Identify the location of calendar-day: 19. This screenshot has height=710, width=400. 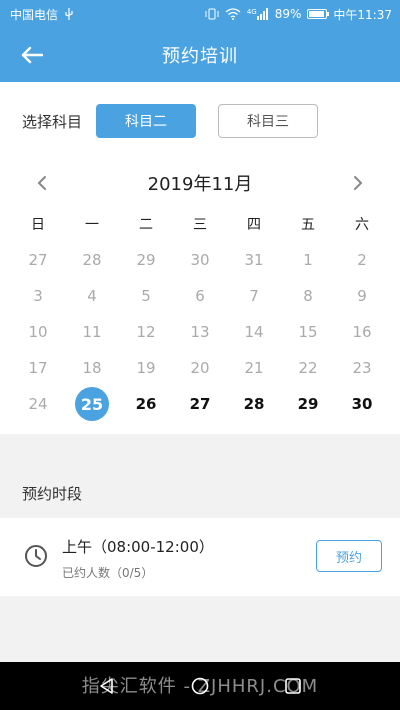
(146, 368).